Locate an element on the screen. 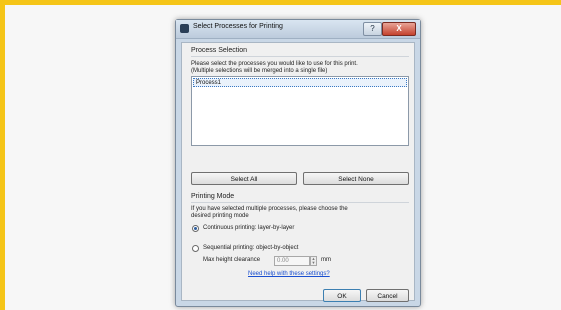  app-icon is located at coordinates (184, 28).